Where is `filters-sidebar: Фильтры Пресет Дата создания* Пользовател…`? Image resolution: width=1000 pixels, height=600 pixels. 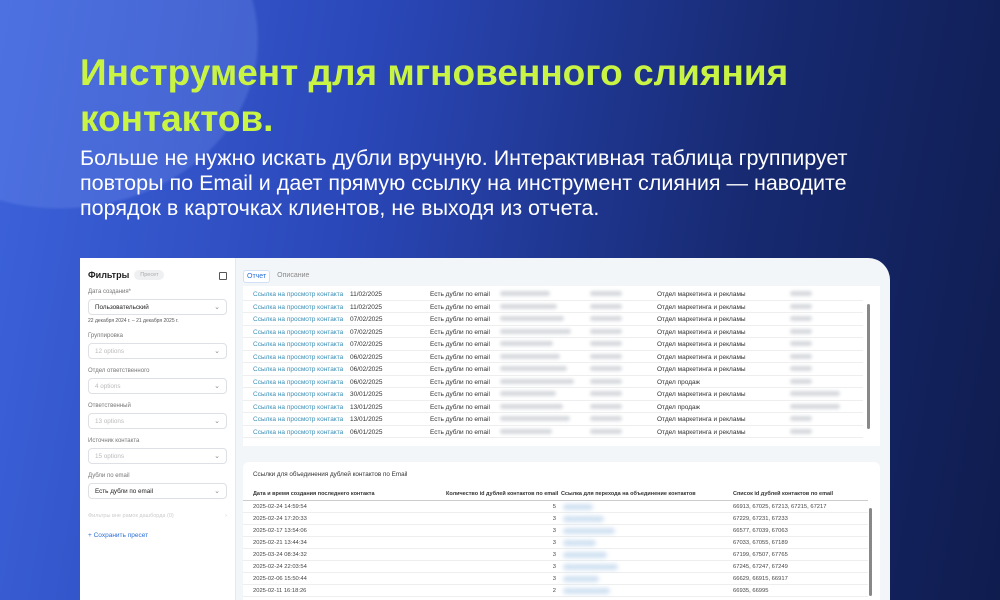 filters-sidebar: Фильтры Пресет Дата создания* Пользовател… is located at coordinates (158, 429).